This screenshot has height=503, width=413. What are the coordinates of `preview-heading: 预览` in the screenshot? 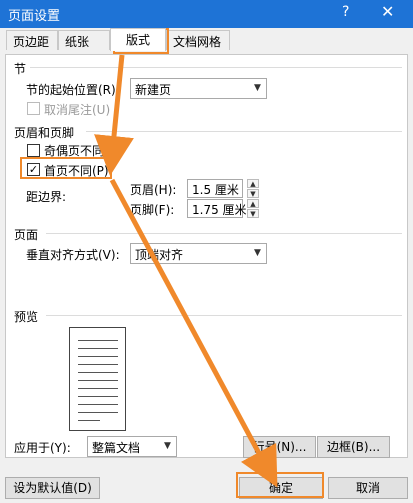 It's located at (26, 317).